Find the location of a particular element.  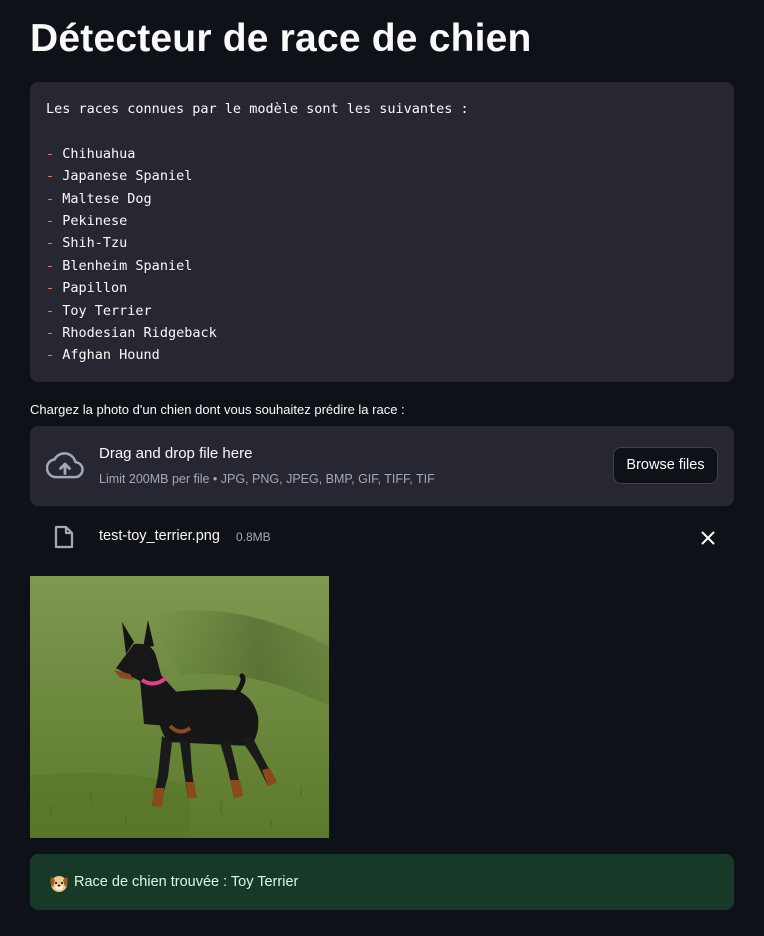

uploaded-file-row: test-toy_terrier.png 0.8MB is located at coordinates (382, 536).